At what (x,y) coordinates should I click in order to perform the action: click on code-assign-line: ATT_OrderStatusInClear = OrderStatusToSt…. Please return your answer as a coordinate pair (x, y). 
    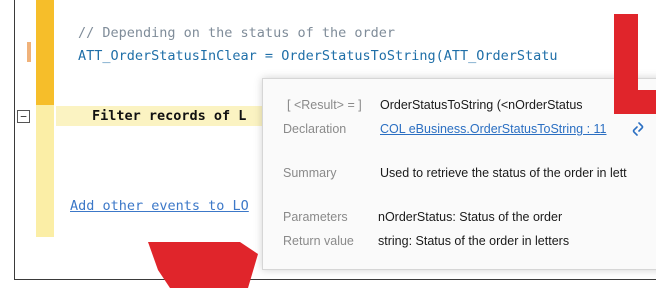
    Looking at the image, I should click on (318, 56).